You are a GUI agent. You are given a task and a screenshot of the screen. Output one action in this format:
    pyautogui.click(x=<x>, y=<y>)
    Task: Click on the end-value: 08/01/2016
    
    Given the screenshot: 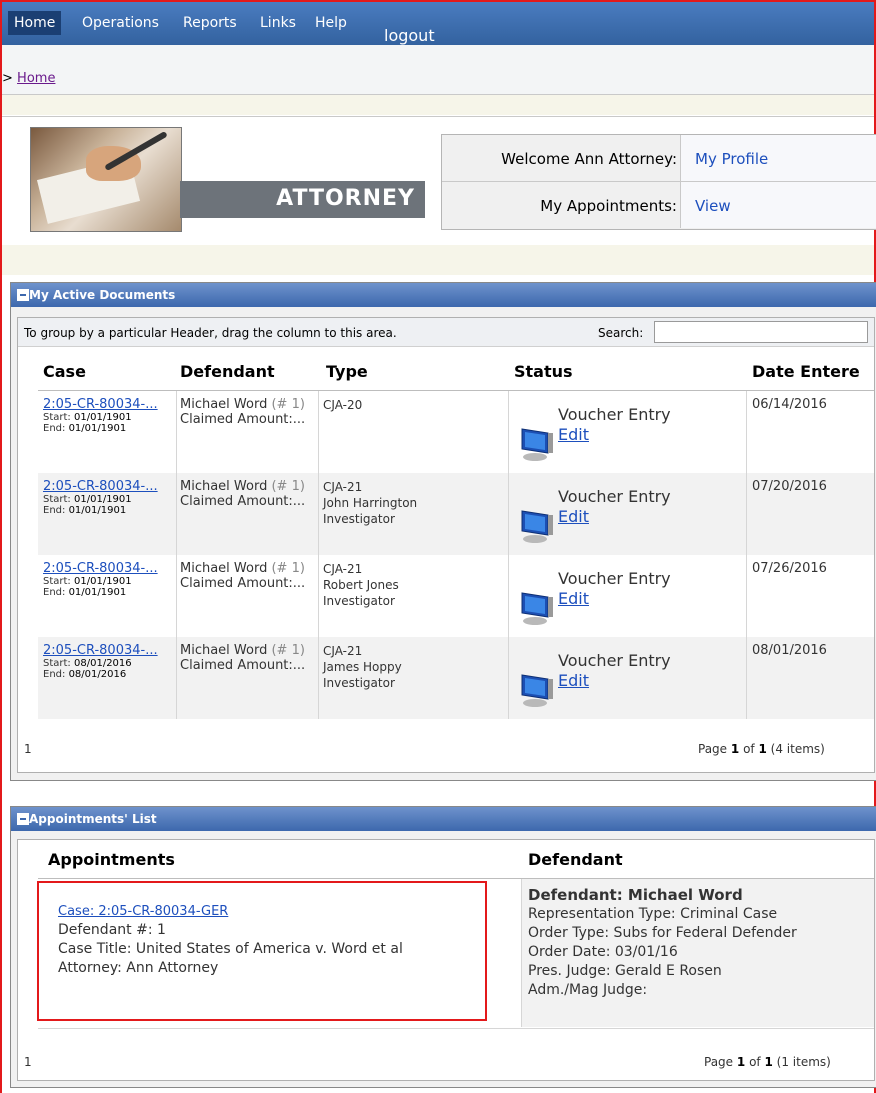 What is the action you would take?
    pyautogui.click(x=97, y=674)
    